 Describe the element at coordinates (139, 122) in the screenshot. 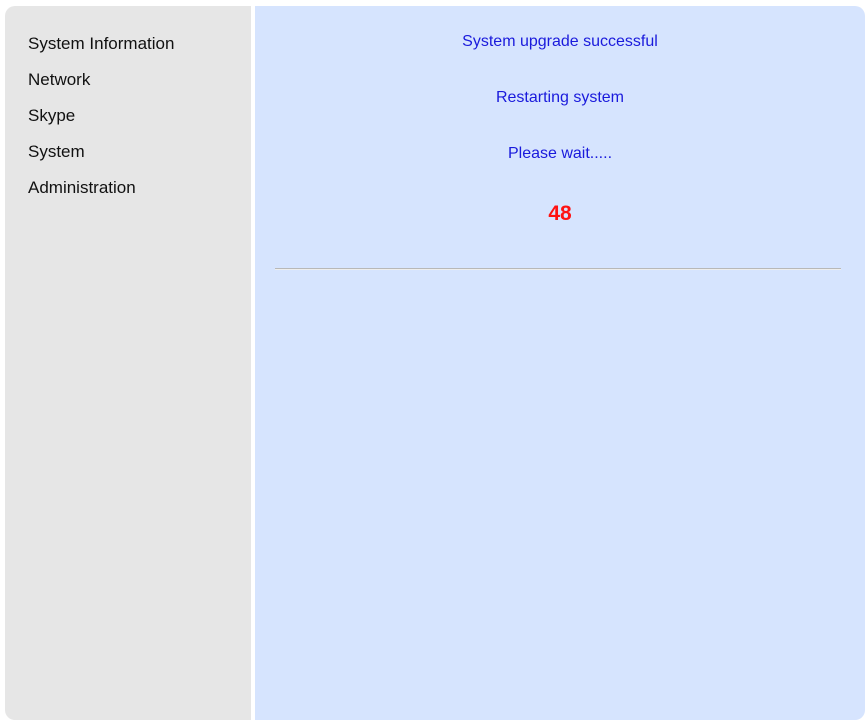

I see `sidebar-item-skype: Skype` at that location.